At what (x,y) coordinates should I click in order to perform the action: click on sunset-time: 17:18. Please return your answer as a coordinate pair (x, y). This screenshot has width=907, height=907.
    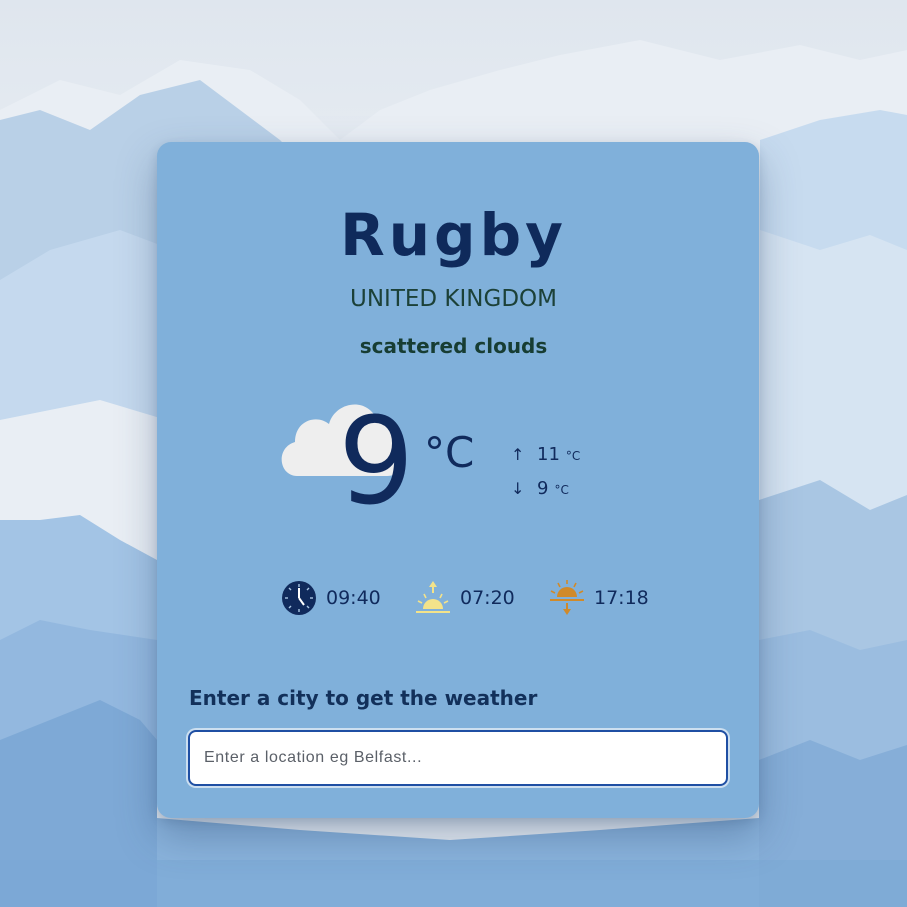
    Looking at the image, I should click on (598, 598).